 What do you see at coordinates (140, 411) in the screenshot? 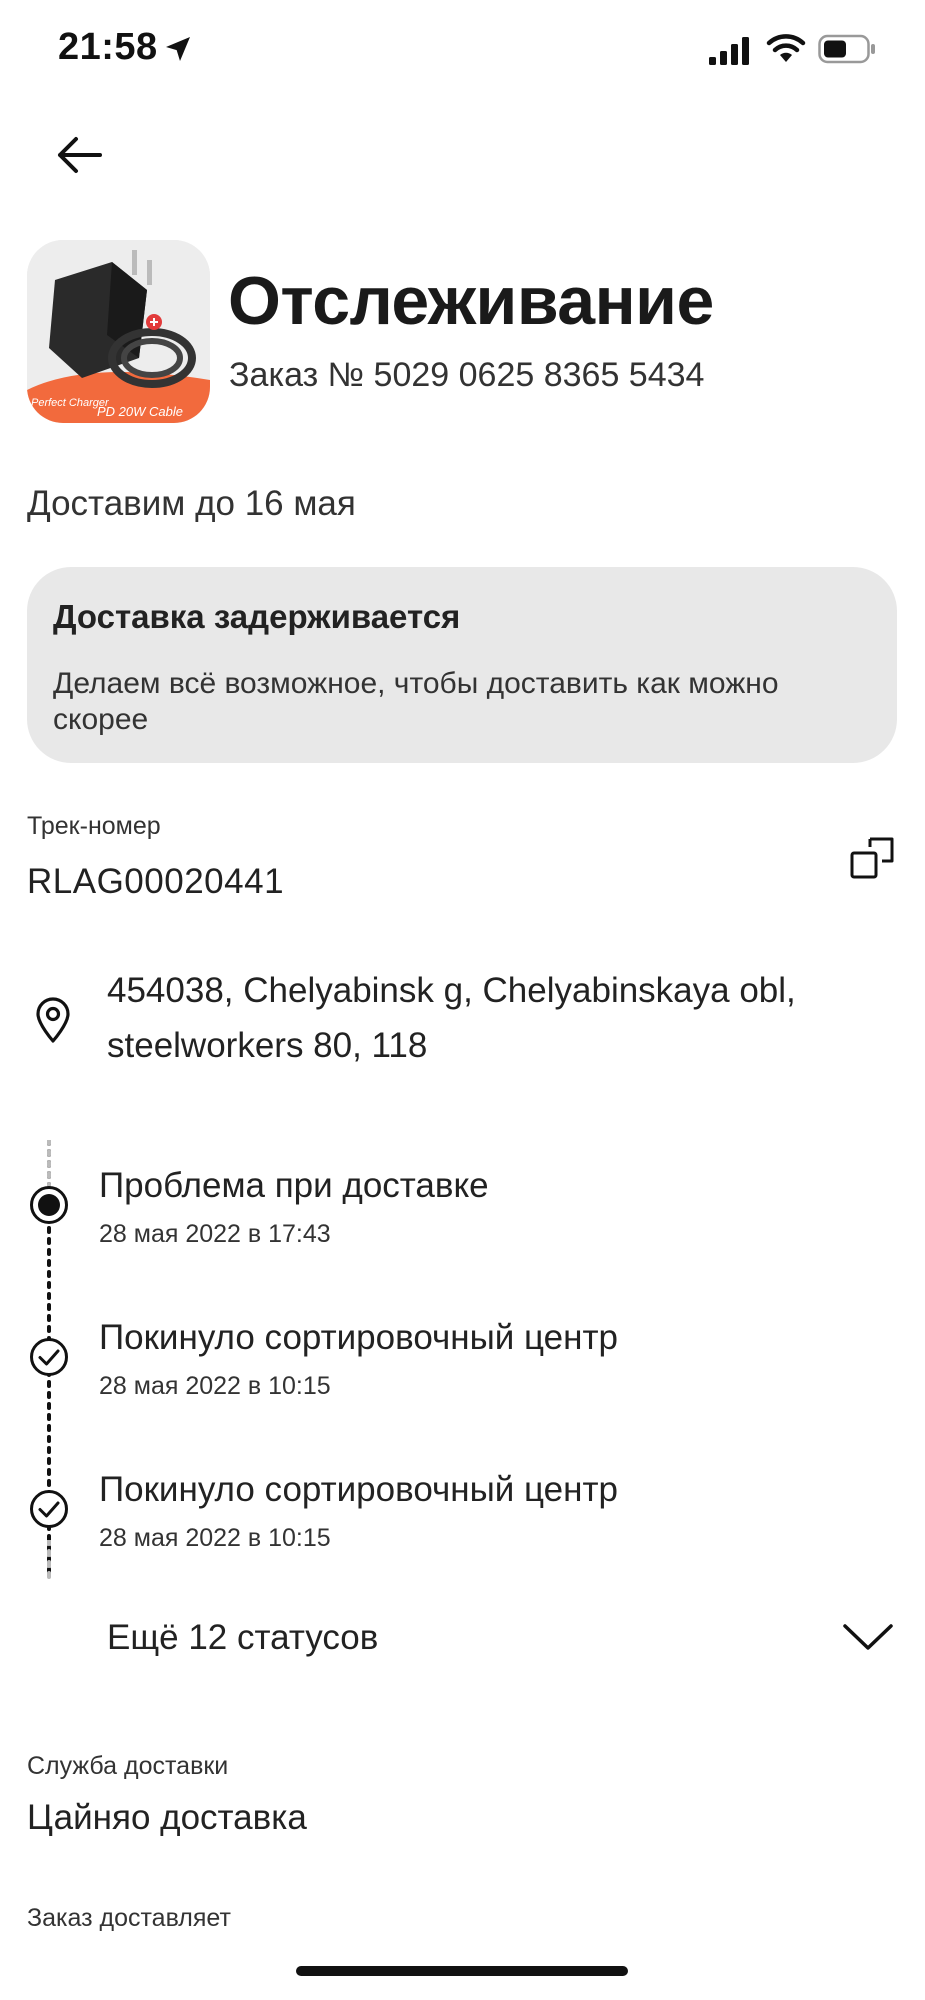
I see `product-image-caption: PD 20W Cable` at bounding box center [140, 411].